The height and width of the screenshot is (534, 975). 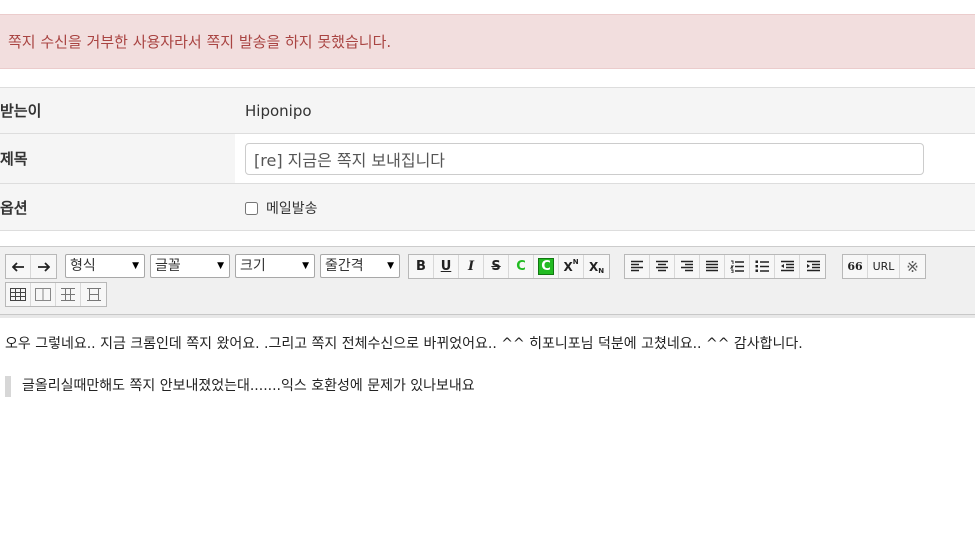 What do you see at coordinates (105, 266) in the screenshot?
I see `format-select: 형식 ▼` at bounding box center [105, 266].